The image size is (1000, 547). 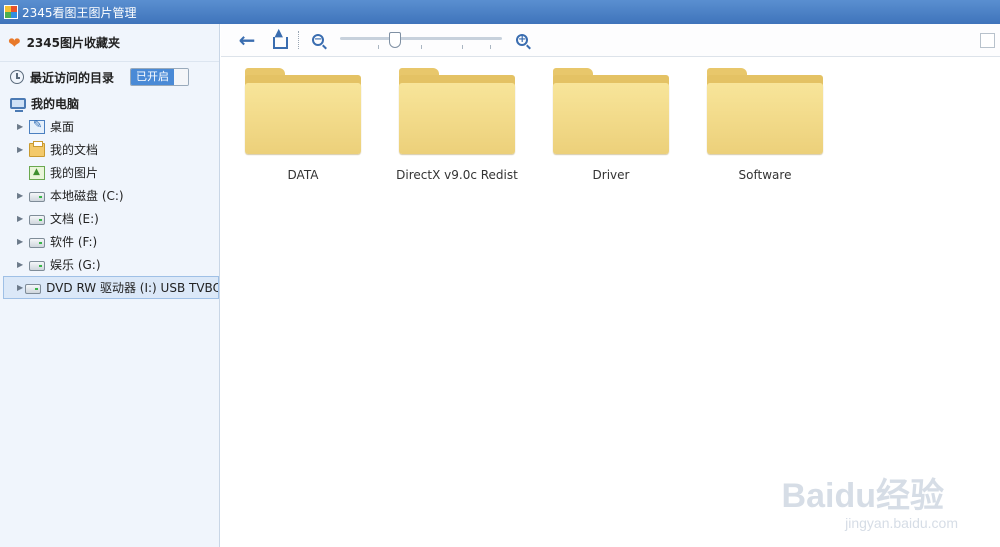 I want to click on baidu-watermark-url: jingyan.baidu.com, so click(x=901, y=523).